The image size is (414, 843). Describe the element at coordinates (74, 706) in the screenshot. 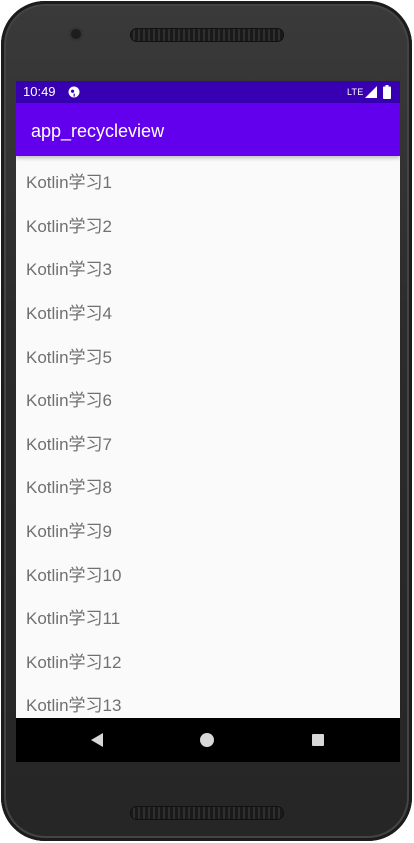

I see `list-item-label: Kotlin学习13` at that location.